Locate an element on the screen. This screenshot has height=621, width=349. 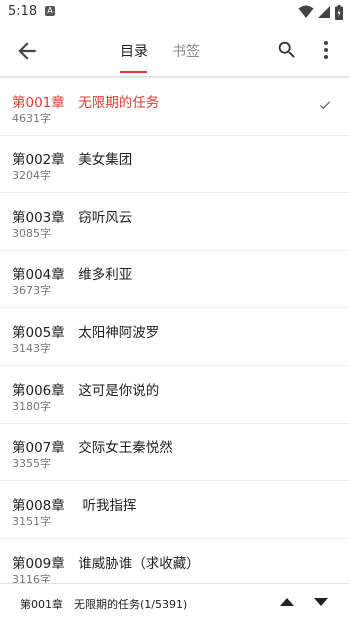
chapter-row-9: 第009章 谁威胁谁（求收藏） 3116字 is located at coordinates (174, 561).